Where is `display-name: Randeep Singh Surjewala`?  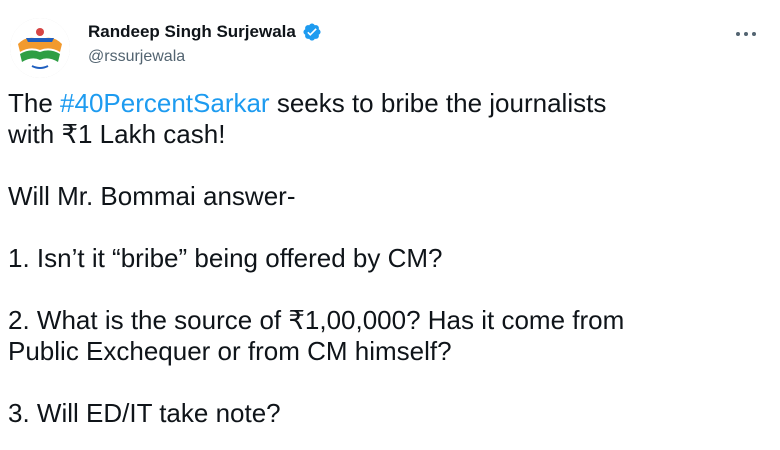
display-name: Randeep Singh Surjewala is located at coordinates (192, 32).